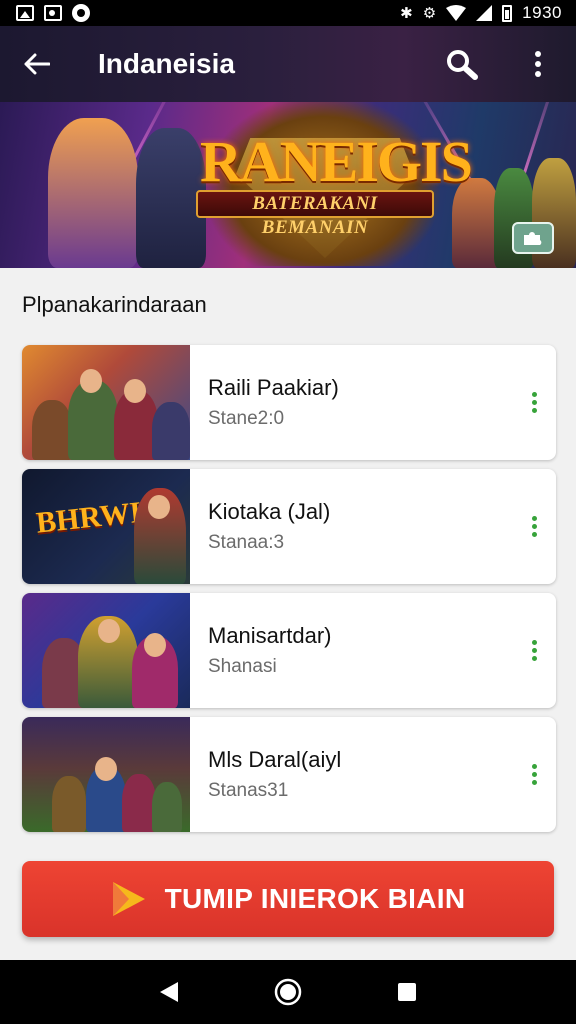  I want to click on status-right-icons: ✱ ⚙ 1930, so click(481, 13).